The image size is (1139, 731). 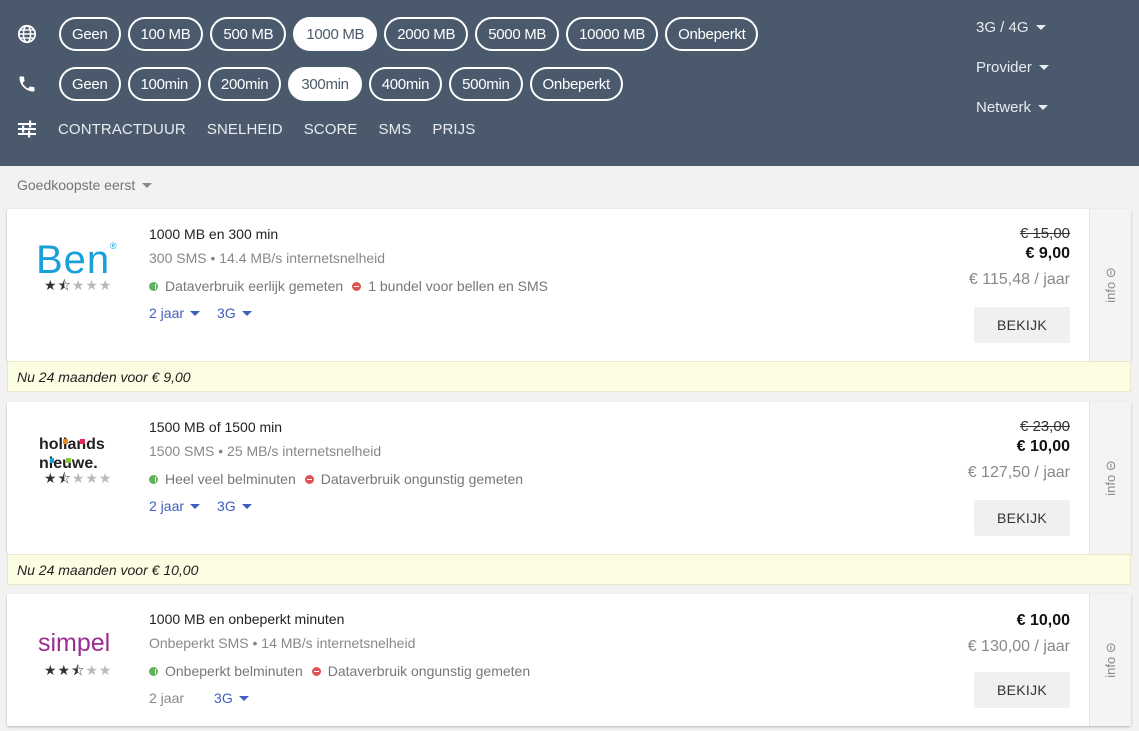 I want to click on offer-subtitle: 1500 SMS • 25 MB/s internetsnelheid, so click(x=265, y=451).